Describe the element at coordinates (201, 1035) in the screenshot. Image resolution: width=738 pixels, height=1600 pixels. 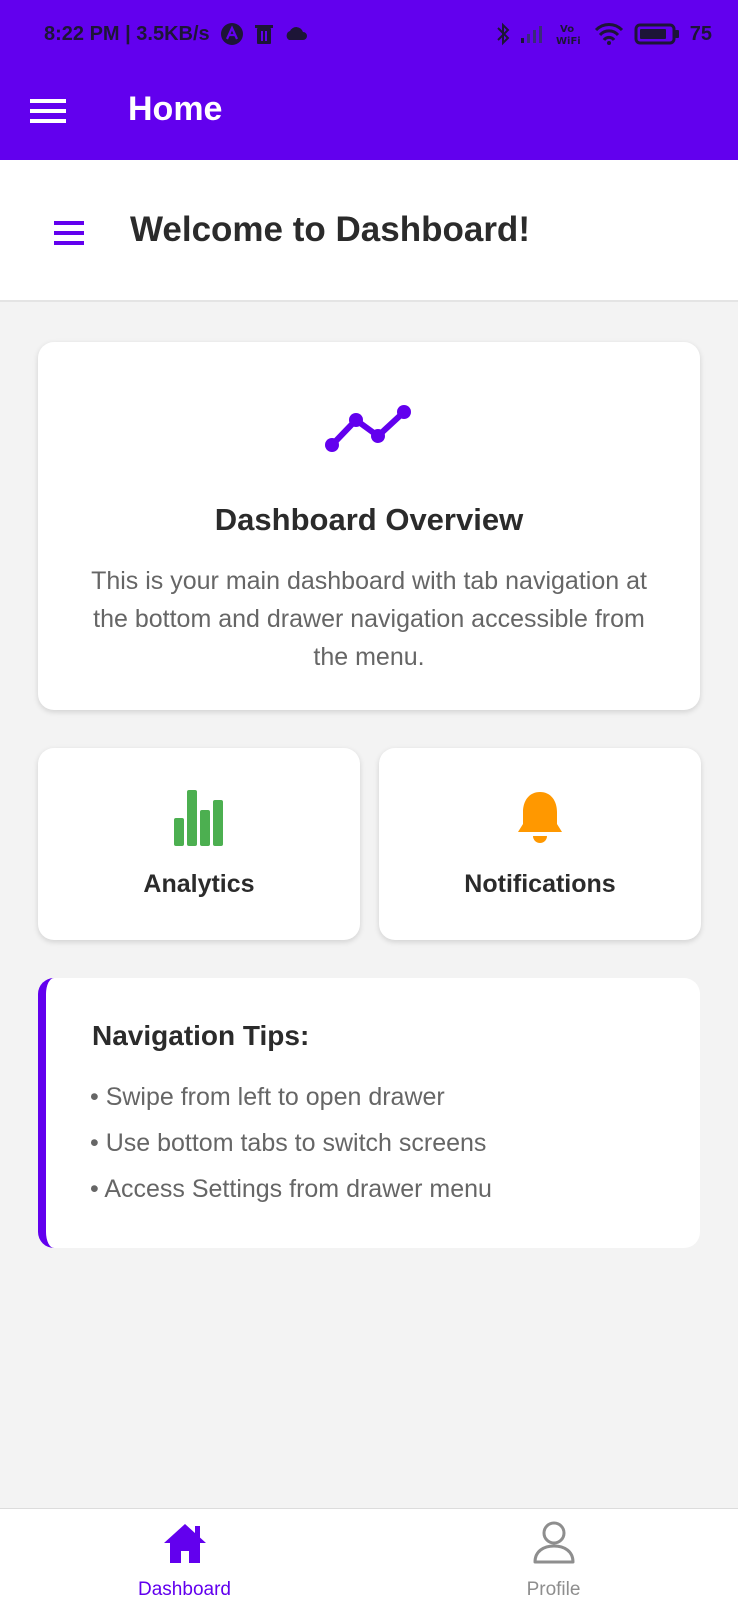
I see `tips-title: Navigation Tips:` at that location.